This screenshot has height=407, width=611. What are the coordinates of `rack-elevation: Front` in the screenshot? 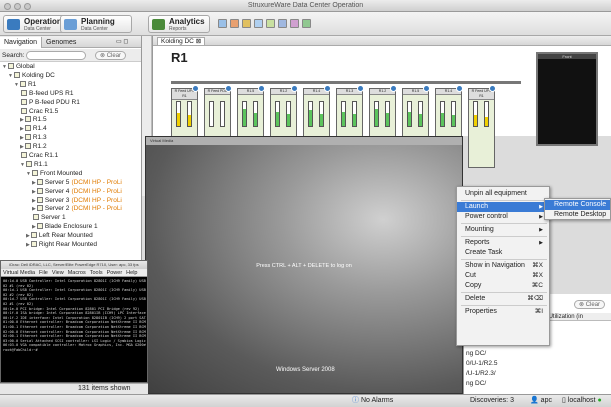 It's located at (567, 99).